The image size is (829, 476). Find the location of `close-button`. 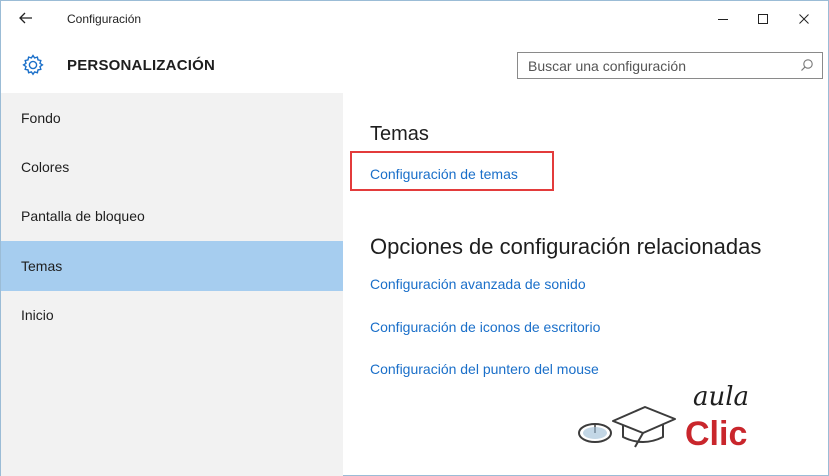

close-button is located at coordinates (804, 19).